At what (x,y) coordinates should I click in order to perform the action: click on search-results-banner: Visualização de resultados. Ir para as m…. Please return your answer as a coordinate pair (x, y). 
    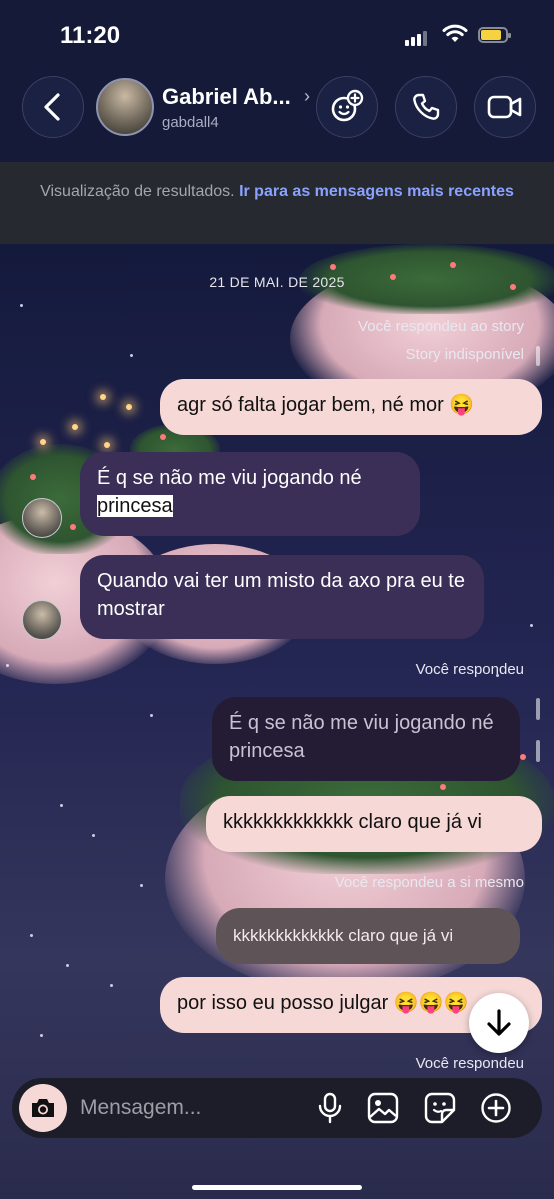
    Looking at the image, I should click on (277, 203).